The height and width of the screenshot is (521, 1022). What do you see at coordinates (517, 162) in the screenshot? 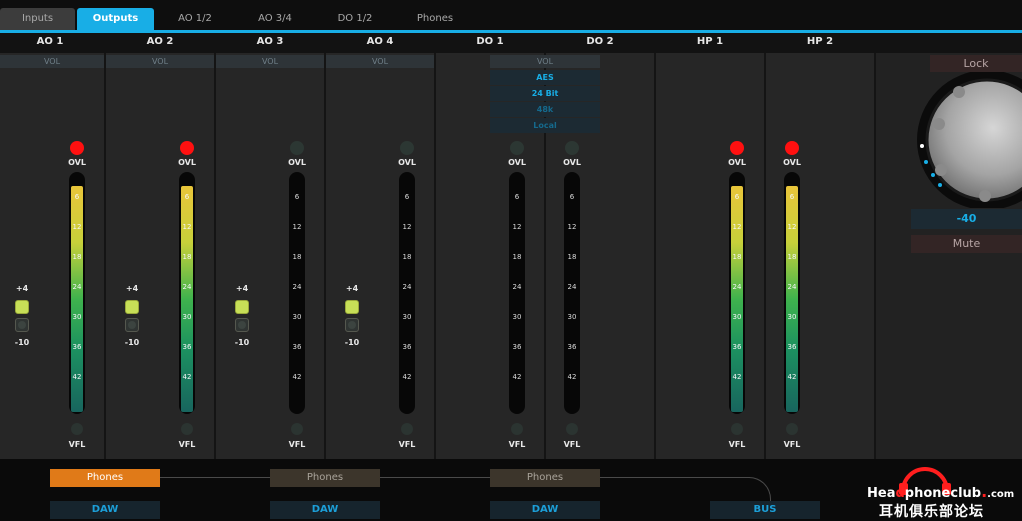
I see `ovl-label-do1: OVL` at bounding box center [517, 162].